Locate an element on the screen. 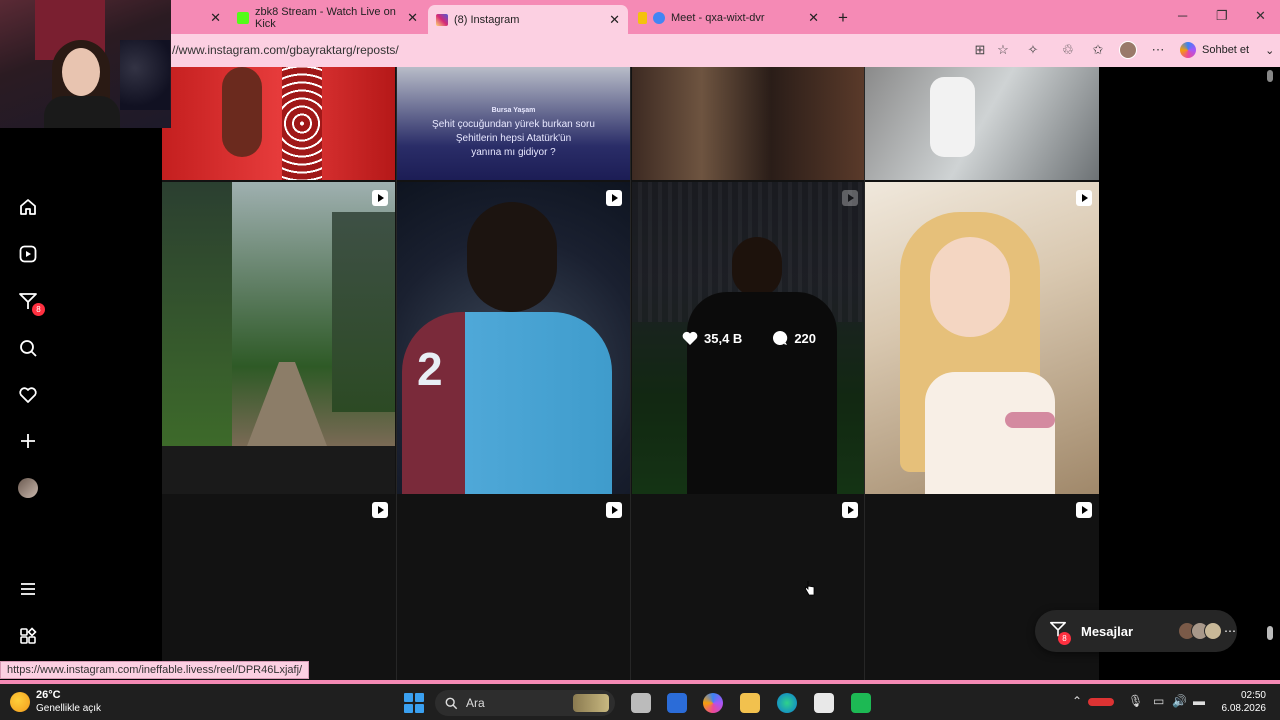 This screenshot has width=1280, height=720. jersey-number-shape: 2 is located at coordinates (431, 369).